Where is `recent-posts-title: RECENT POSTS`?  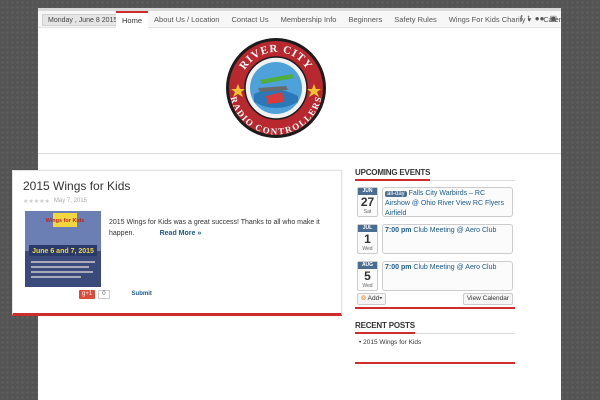 recent-posts-title: RECENT POSTS is located at coordinates (435, 327).